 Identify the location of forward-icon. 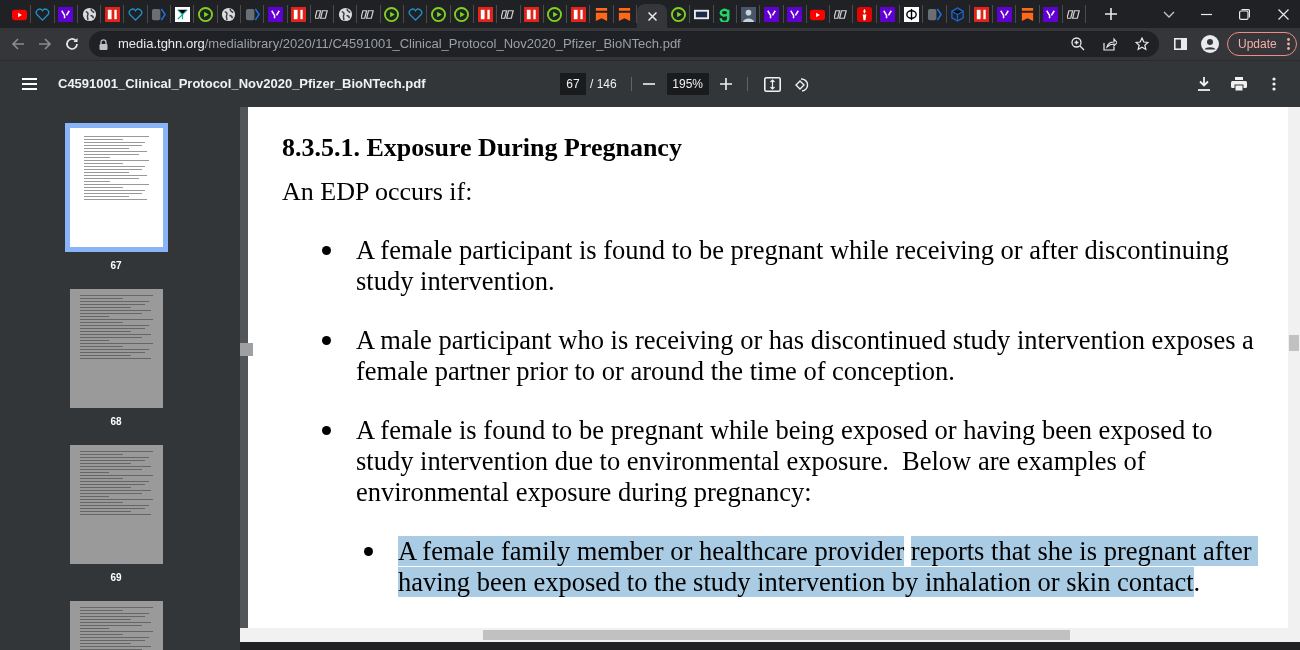
(45, 44).